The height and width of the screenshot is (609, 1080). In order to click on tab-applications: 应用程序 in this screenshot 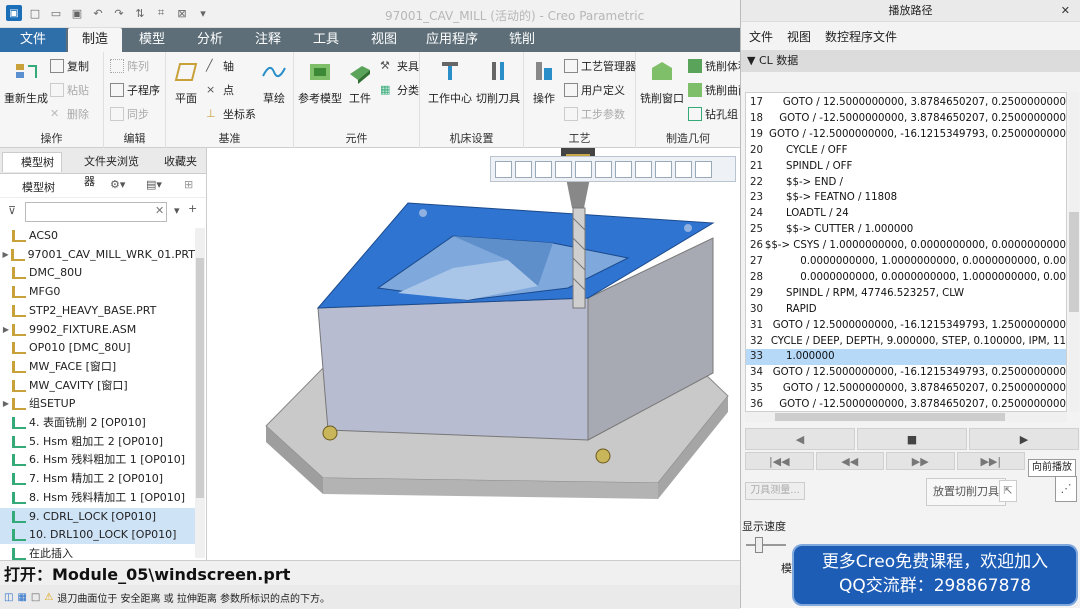, I will do `click(452, 40)`.